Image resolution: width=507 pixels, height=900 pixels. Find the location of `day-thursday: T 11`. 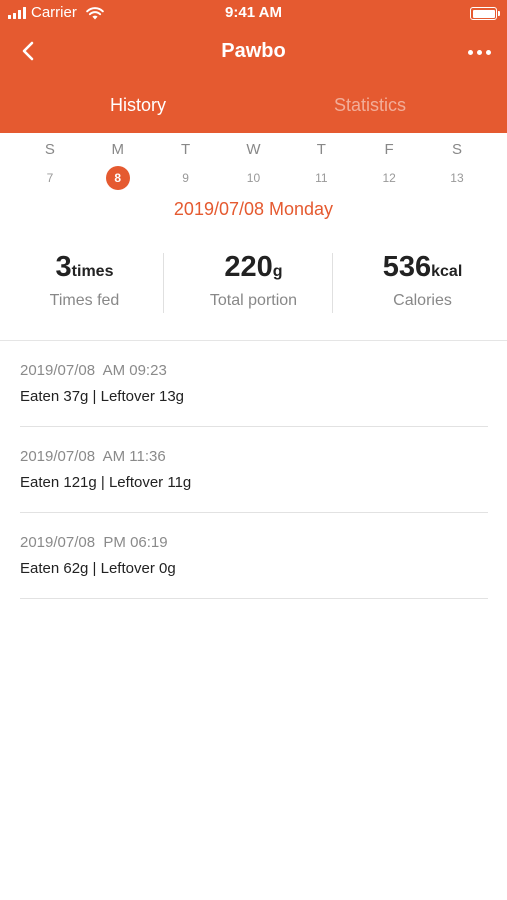

day-thursday: T 11 is located at coordinates (321, 165).